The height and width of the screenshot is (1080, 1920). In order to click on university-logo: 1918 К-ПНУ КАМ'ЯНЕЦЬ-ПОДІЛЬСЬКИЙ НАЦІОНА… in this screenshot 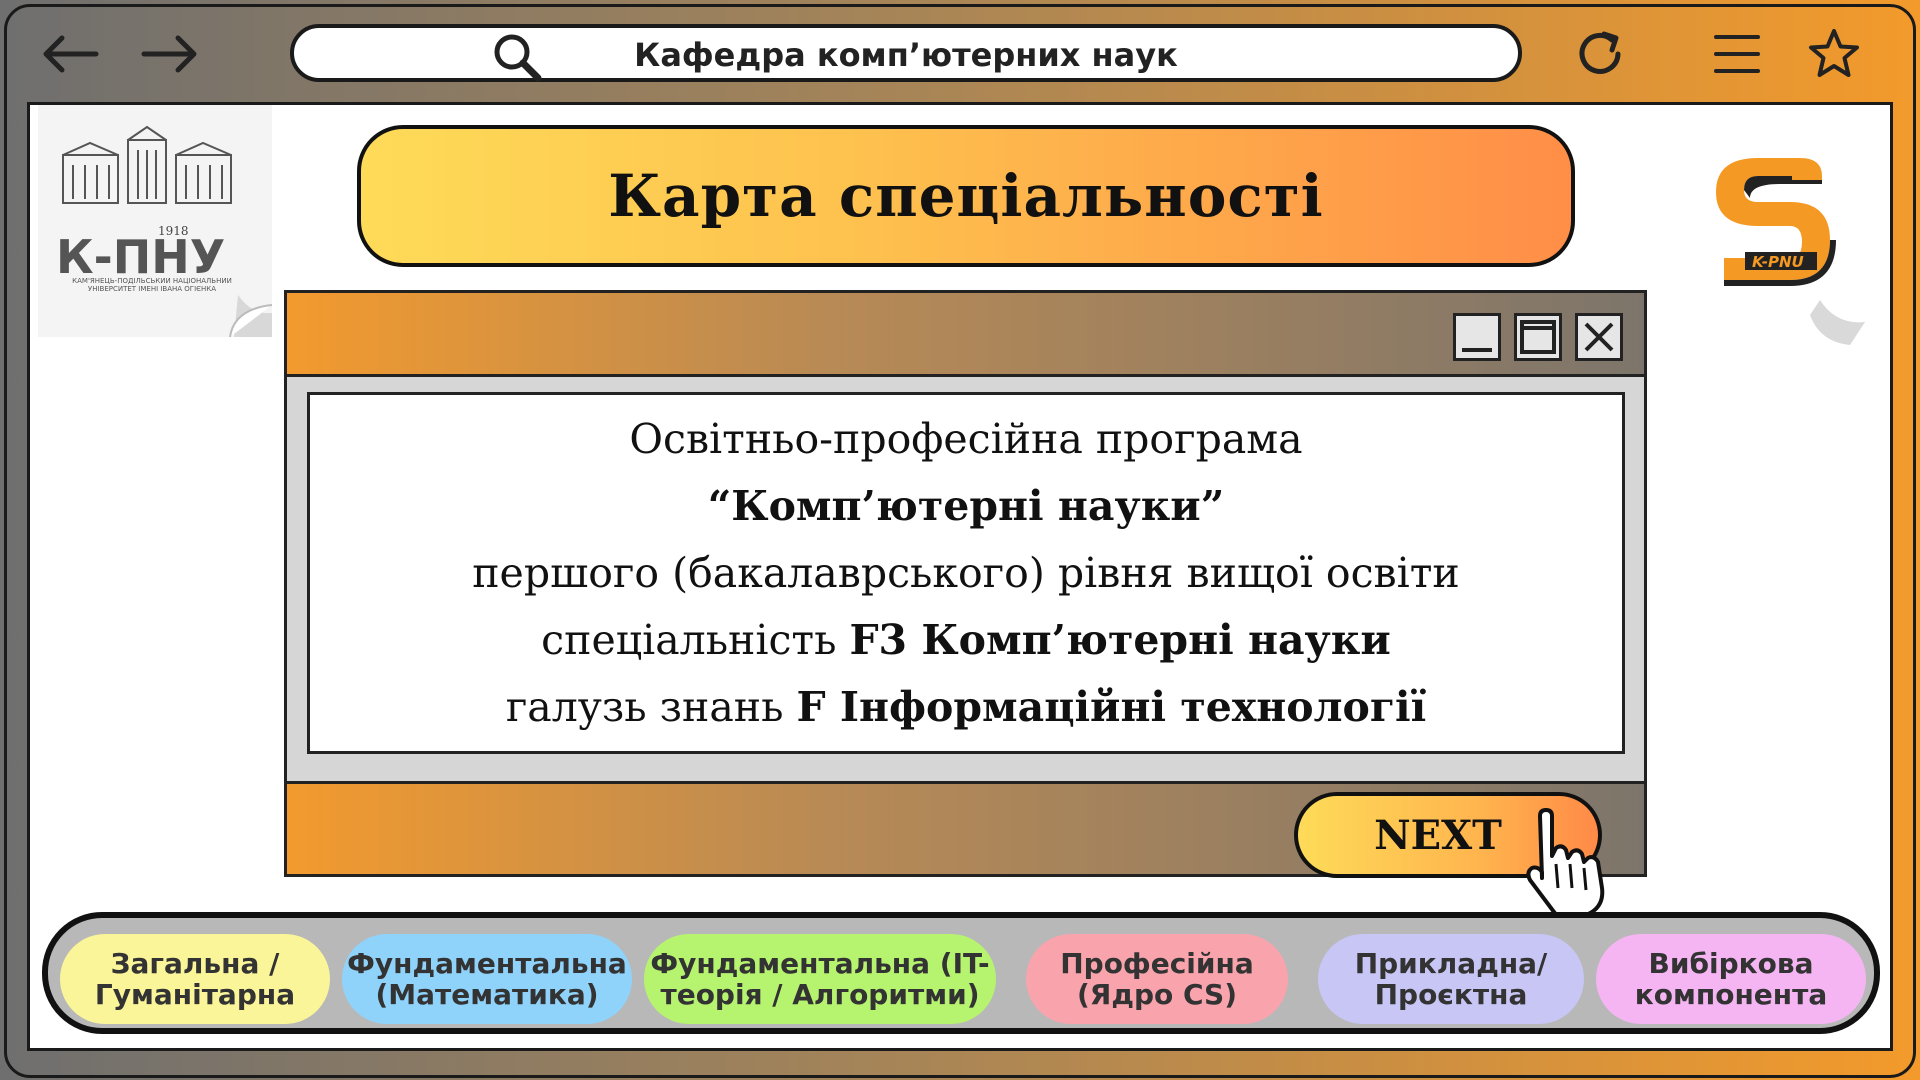, I will do `click(155, 221)`.